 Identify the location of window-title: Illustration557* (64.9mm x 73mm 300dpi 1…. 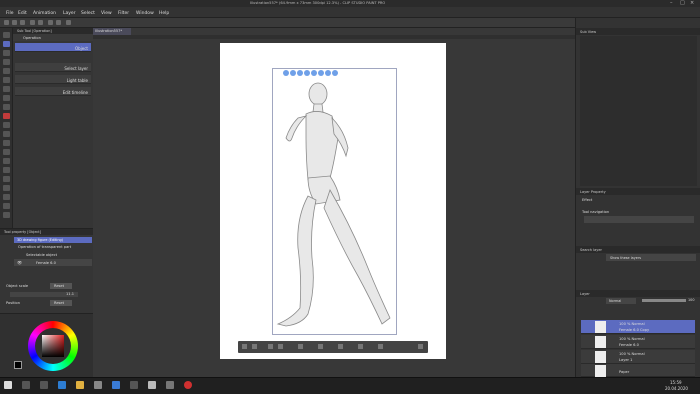
(318, 3).